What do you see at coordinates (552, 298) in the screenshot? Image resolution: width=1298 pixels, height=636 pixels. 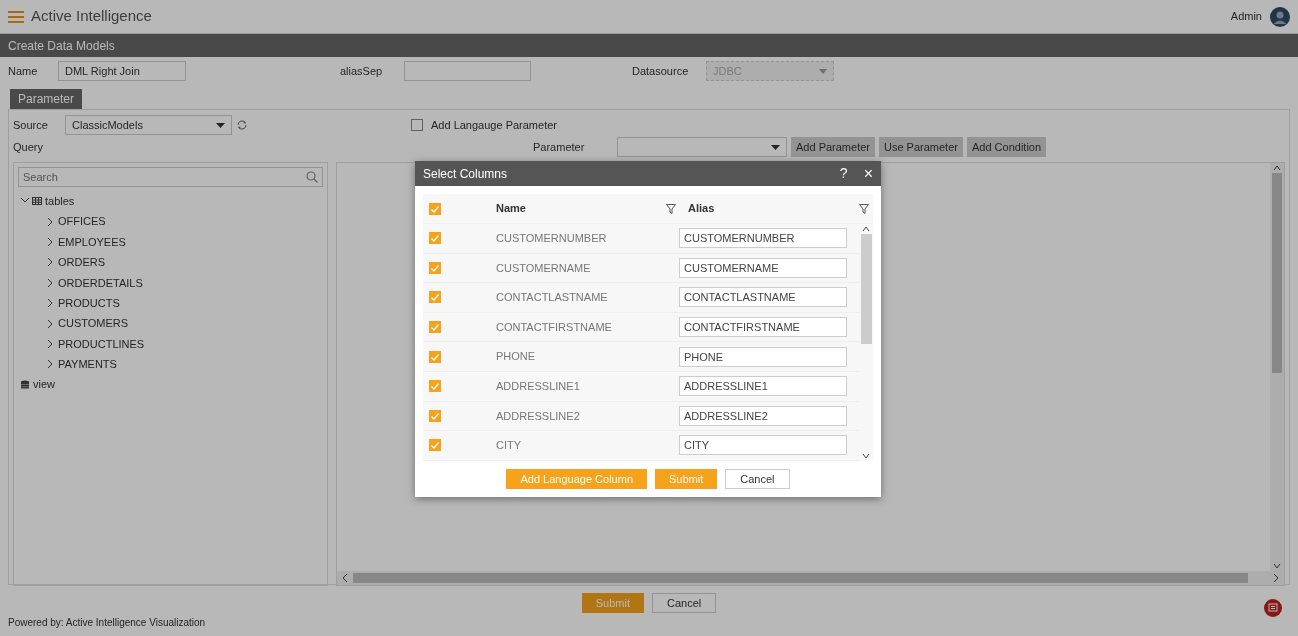 I see `column-name: CONTACTLASTNAME` at bounding box center [552, 298].